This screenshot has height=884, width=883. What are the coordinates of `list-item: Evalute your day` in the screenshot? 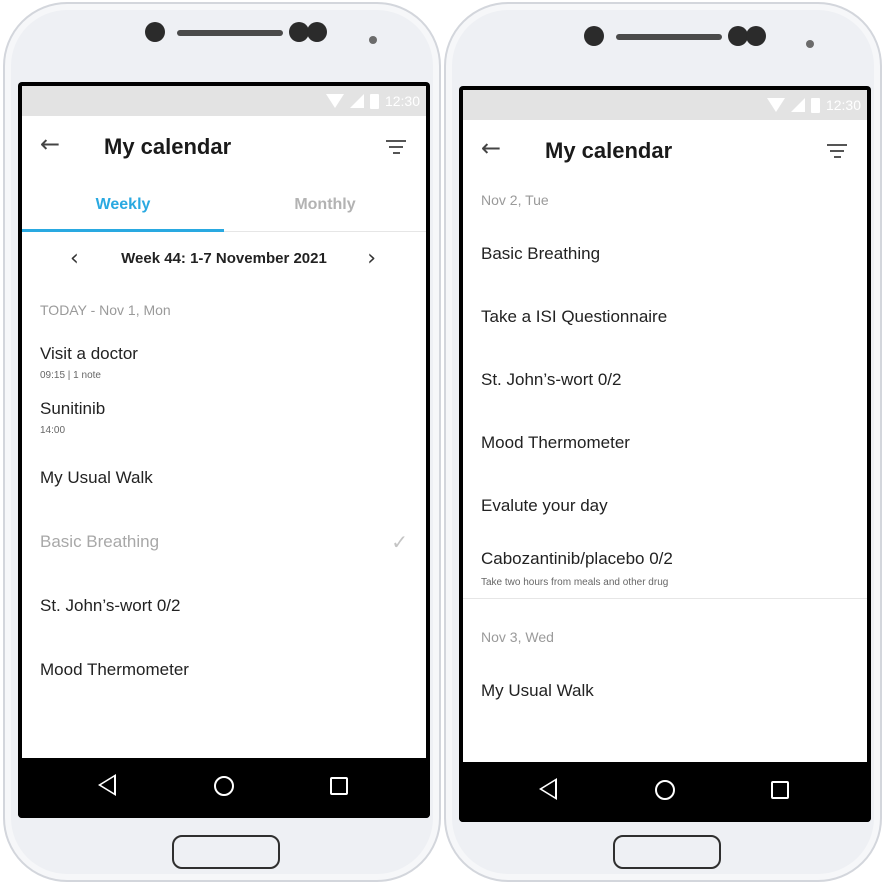 It's located at (665, 506).